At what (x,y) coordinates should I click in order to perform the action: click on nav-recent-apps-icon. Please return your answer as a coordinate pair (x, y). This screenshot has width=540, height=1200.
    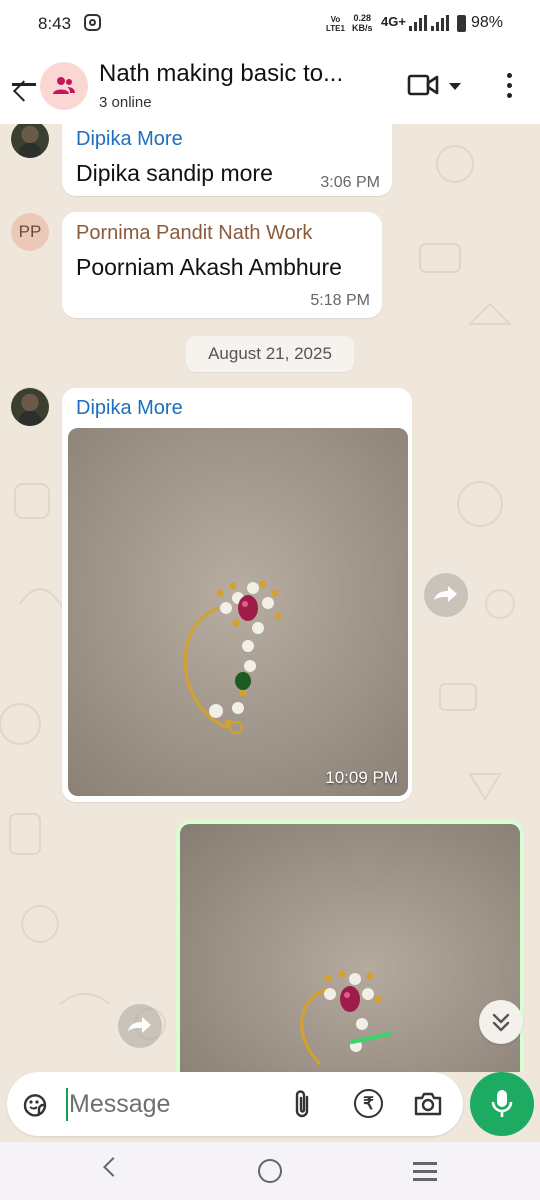
    Looking at the image, I should click on (425, 1171).